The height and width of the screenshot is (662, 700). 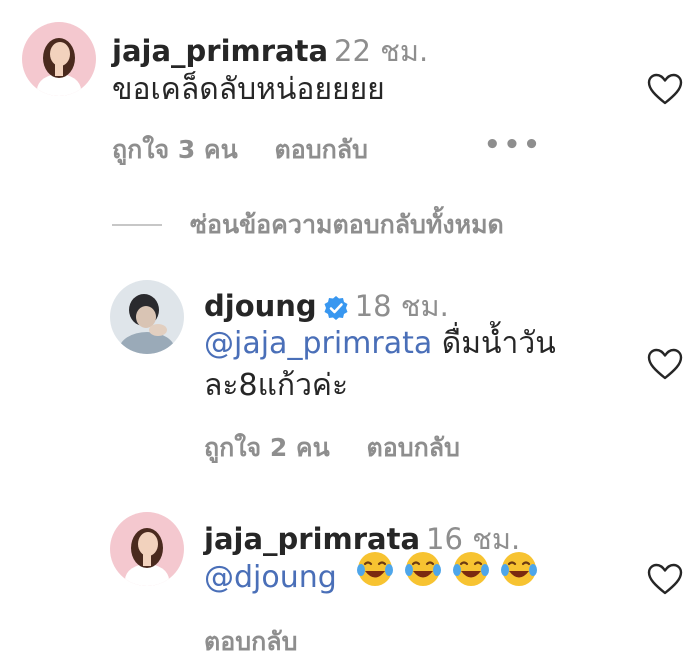 What do you see at coordinates (381, 51) in the screenshot?
I see `comment-timestamp: 22 ชม.` at bounding box center [381, 51].